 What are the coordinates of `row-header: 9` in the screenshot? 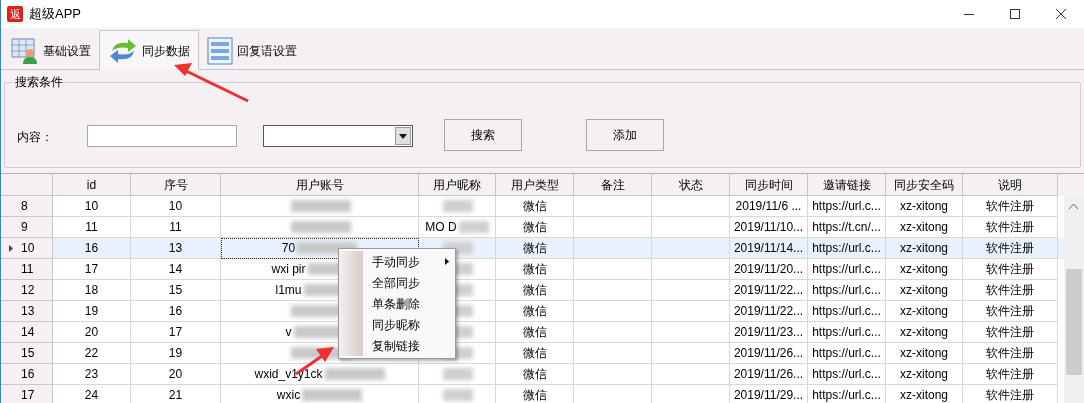 It's located at (27, 227).